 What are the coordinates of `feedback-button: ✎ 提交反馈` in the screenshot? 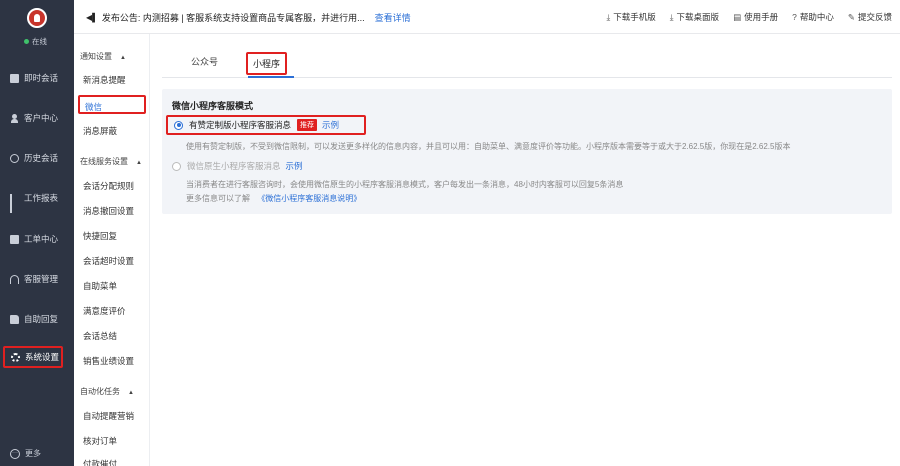 It's located at (870, 17).